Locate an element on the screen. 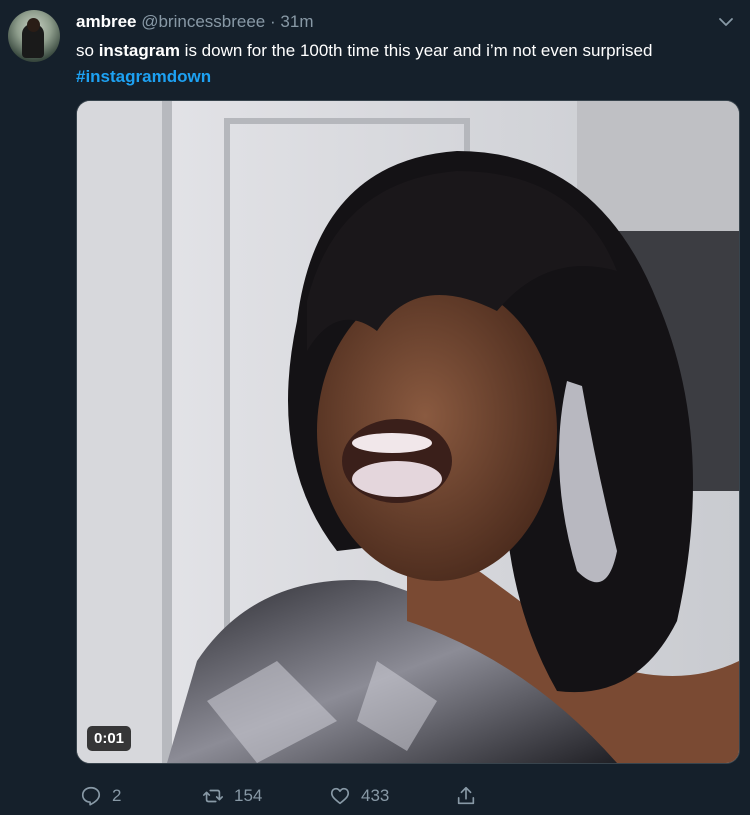 This screenshot has width=750, height=815. author-name: ambree is located at coordinates (106, 21).